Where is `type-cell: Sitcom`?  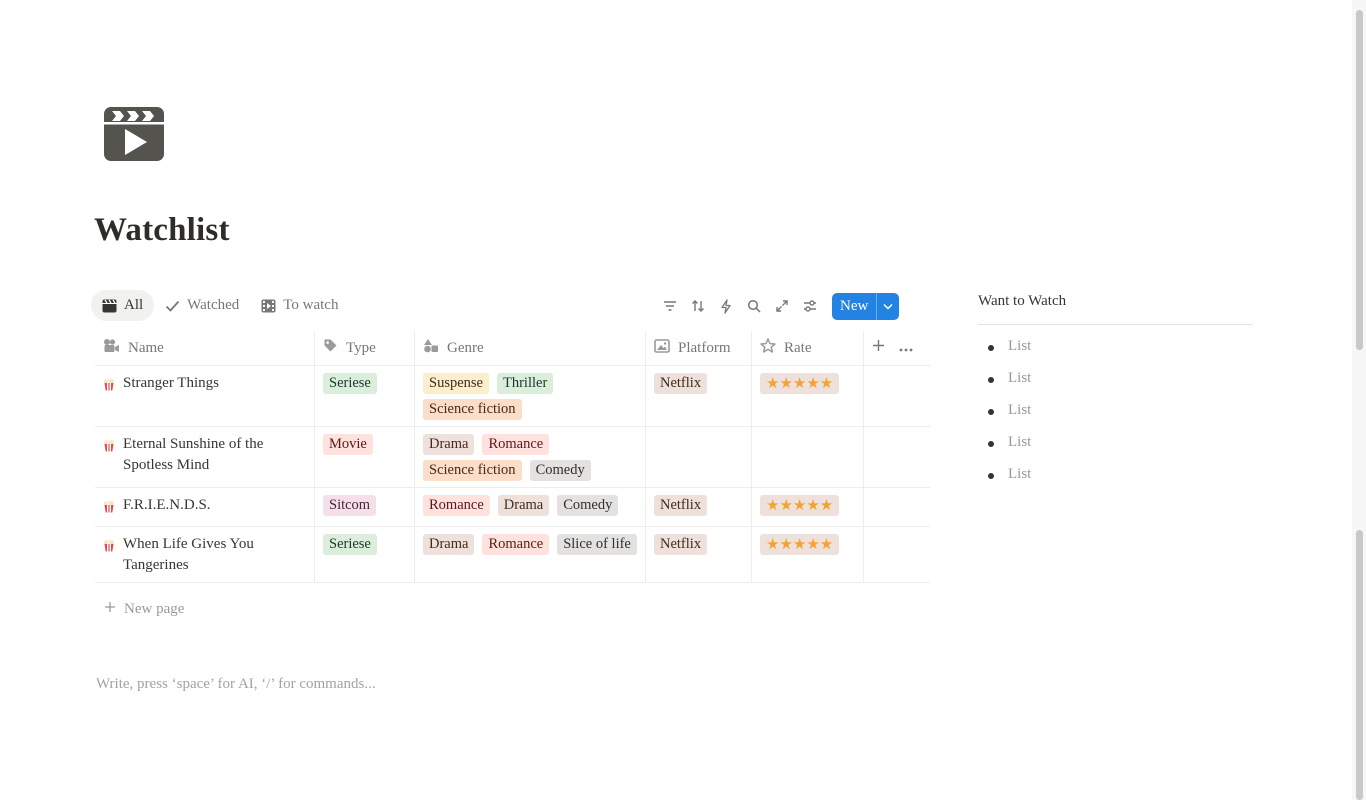 type-cell: Sitcom is located at coordinates (365, 507).